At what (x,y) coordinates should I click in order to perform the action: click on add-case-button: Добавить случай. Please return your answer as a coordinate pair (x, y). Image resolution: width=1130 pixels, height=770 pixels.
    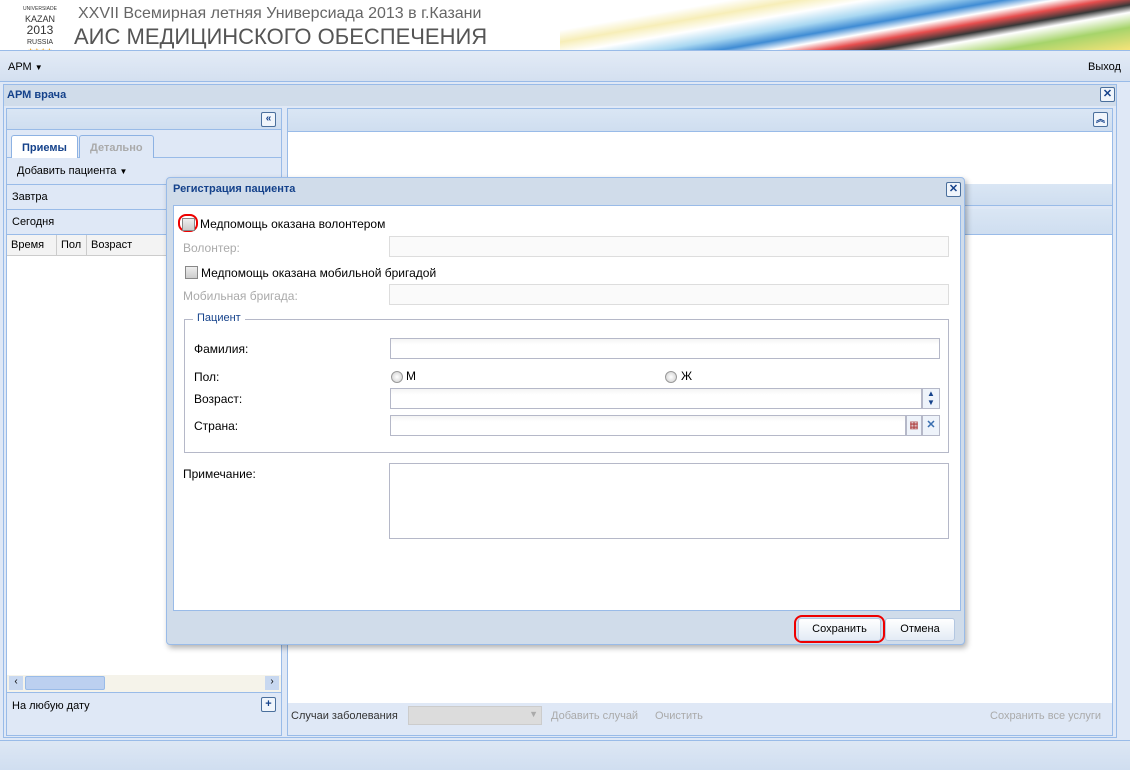
    Looking at the image, I should click on (594, 716).